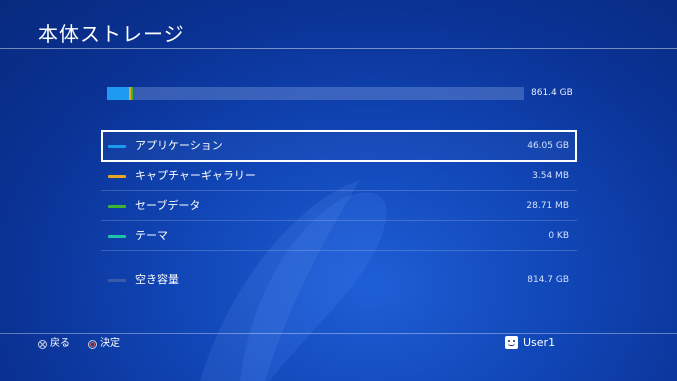  I want to click on user-indicator: User1, so click(530, 342).